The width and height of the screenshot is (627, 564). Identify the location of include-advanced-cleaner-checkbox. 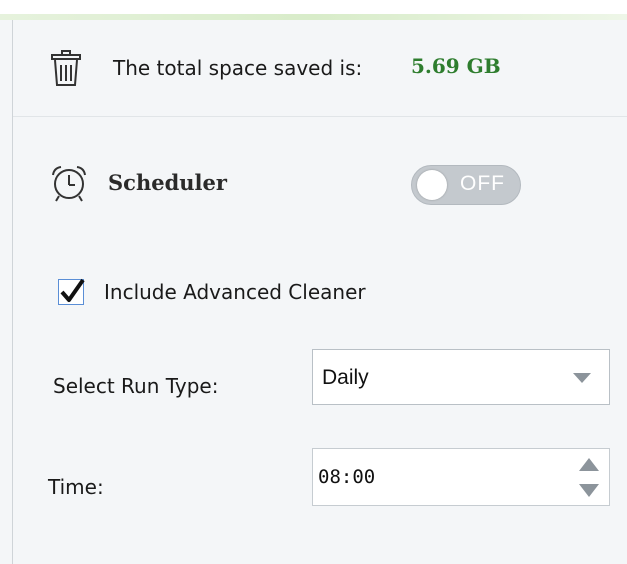
(71, 291).